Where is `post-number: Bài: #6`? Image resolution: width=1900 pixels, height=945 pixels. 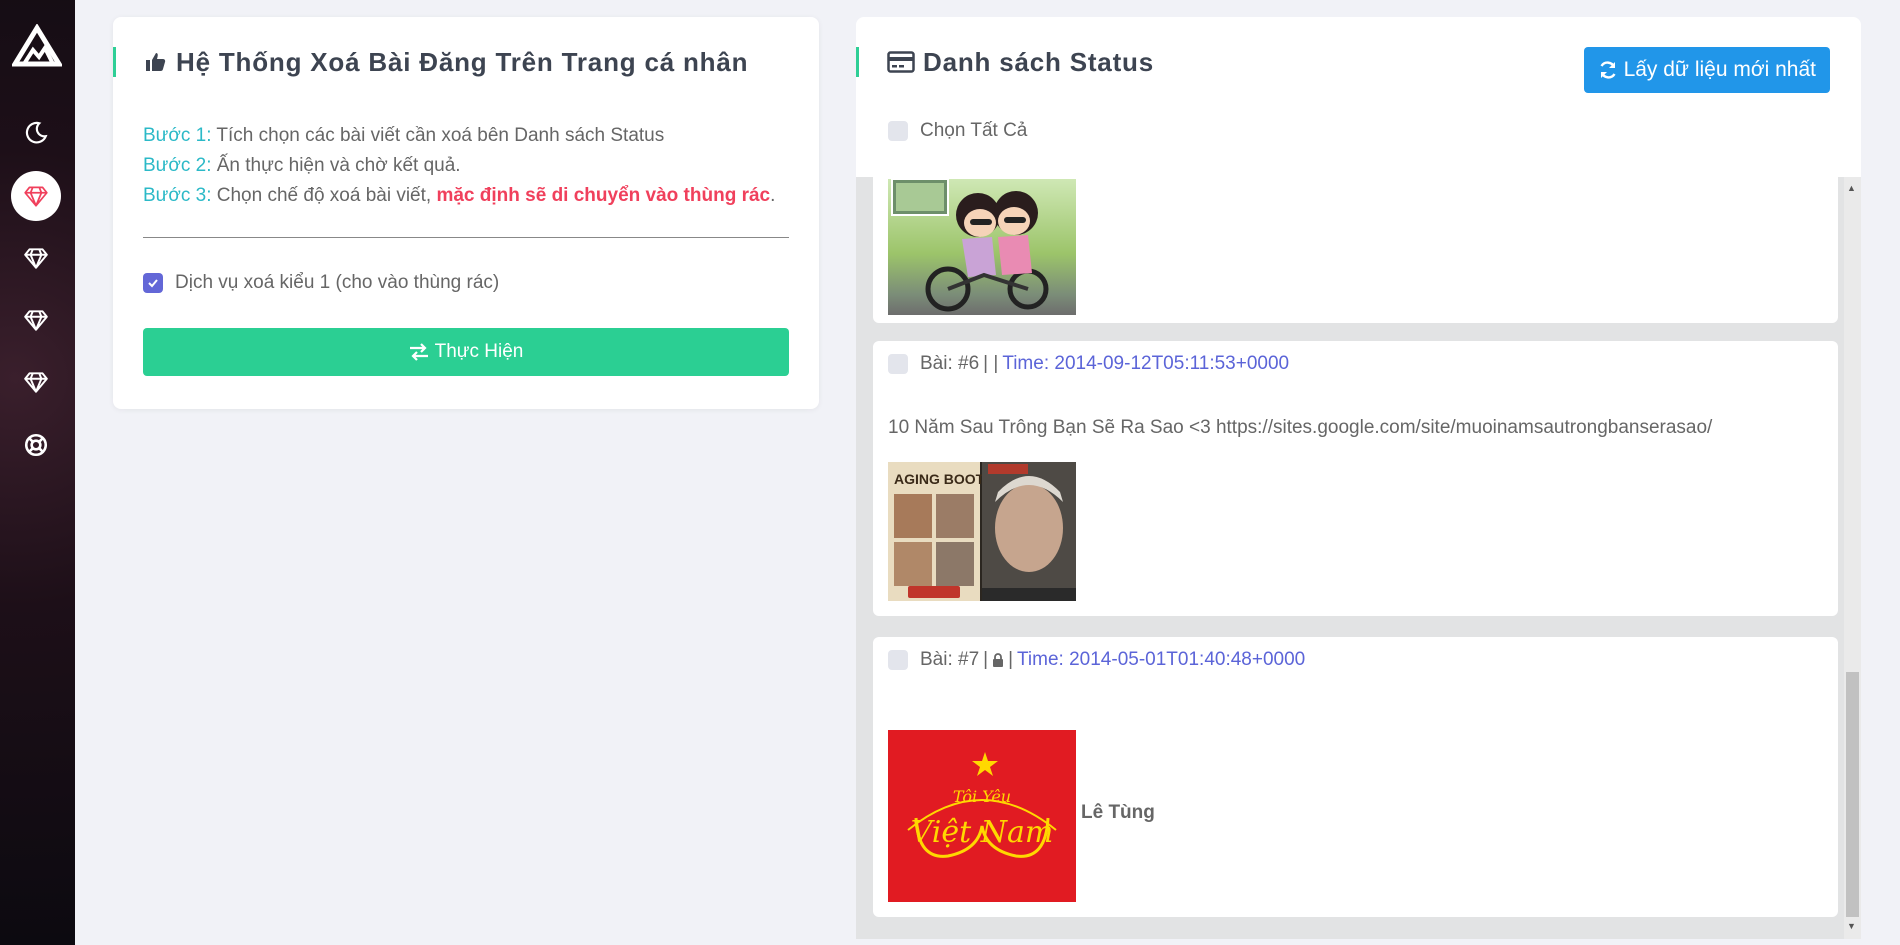
post-number: Bài: #6 is located at coordinates (950, 363).